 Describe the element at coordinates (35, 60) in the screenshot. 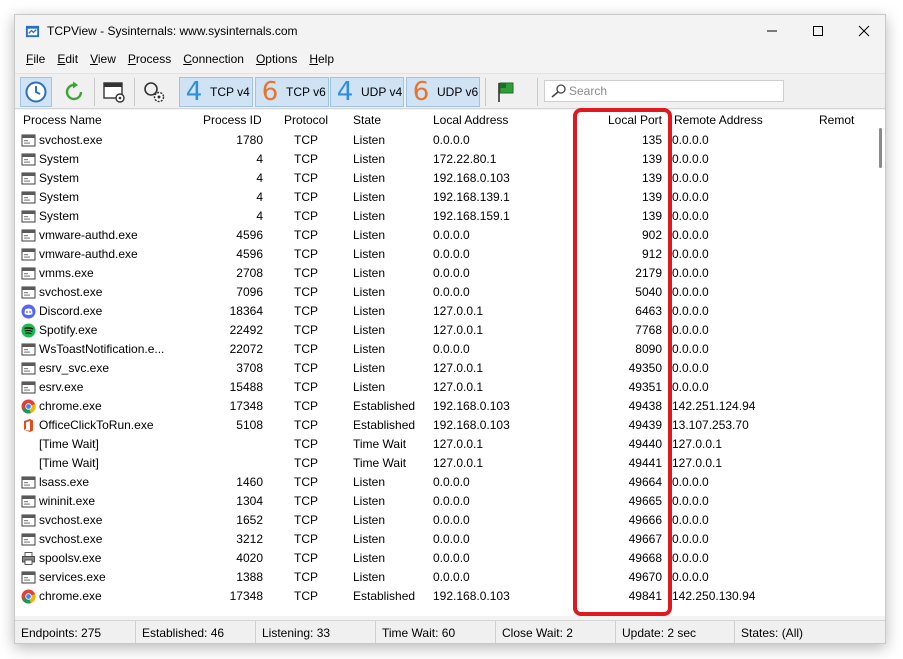

I see `menu-file: File` at that location.